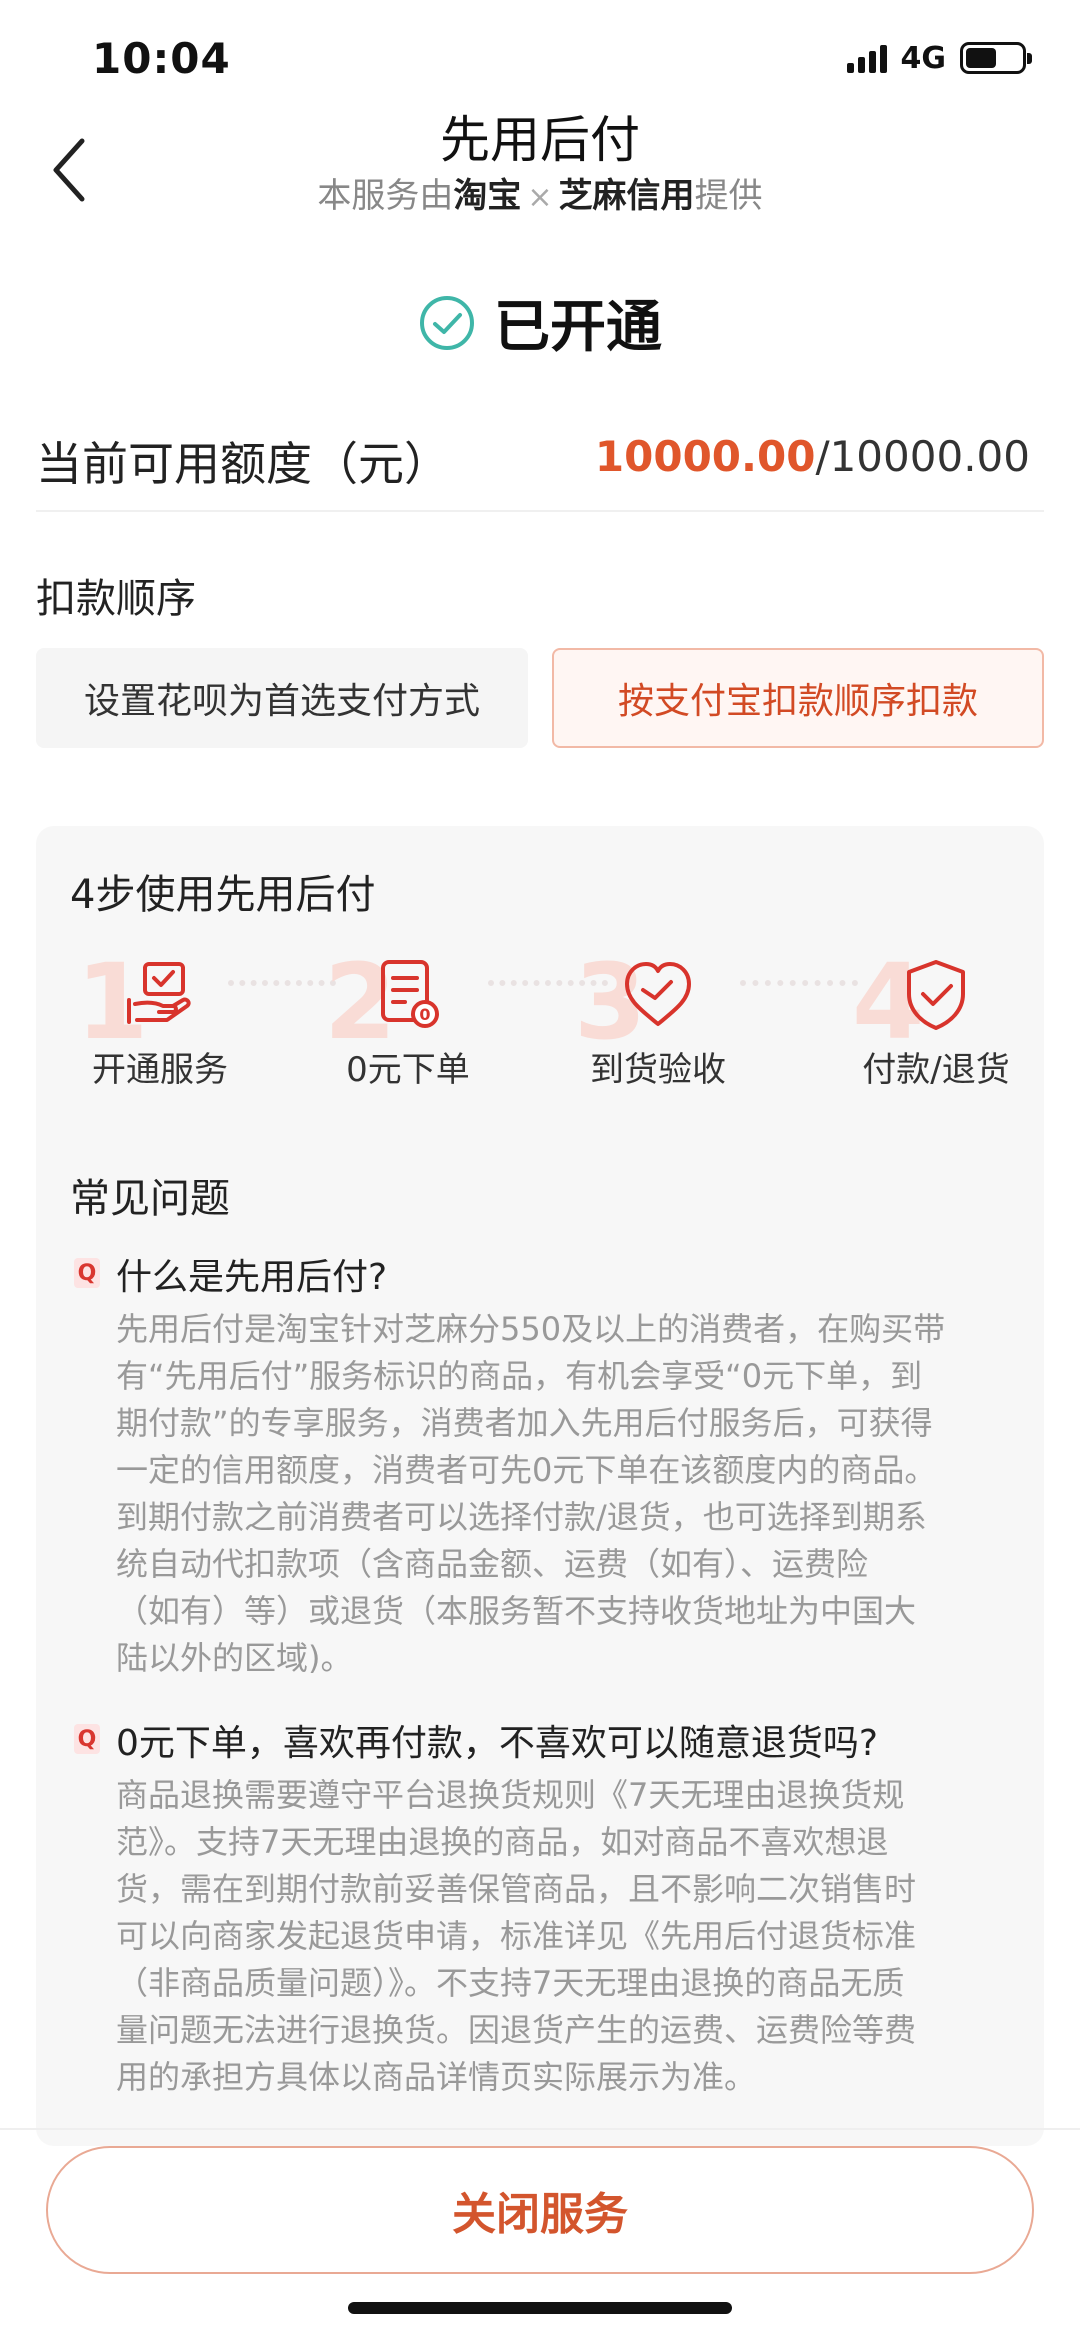  What do you see at coordinates (521, 1517) in the screenshot?
I see `answer-line: 到期付款之前消费者可以选择付款/退货，也可选择到期系` at bounding box center [521, 1517].